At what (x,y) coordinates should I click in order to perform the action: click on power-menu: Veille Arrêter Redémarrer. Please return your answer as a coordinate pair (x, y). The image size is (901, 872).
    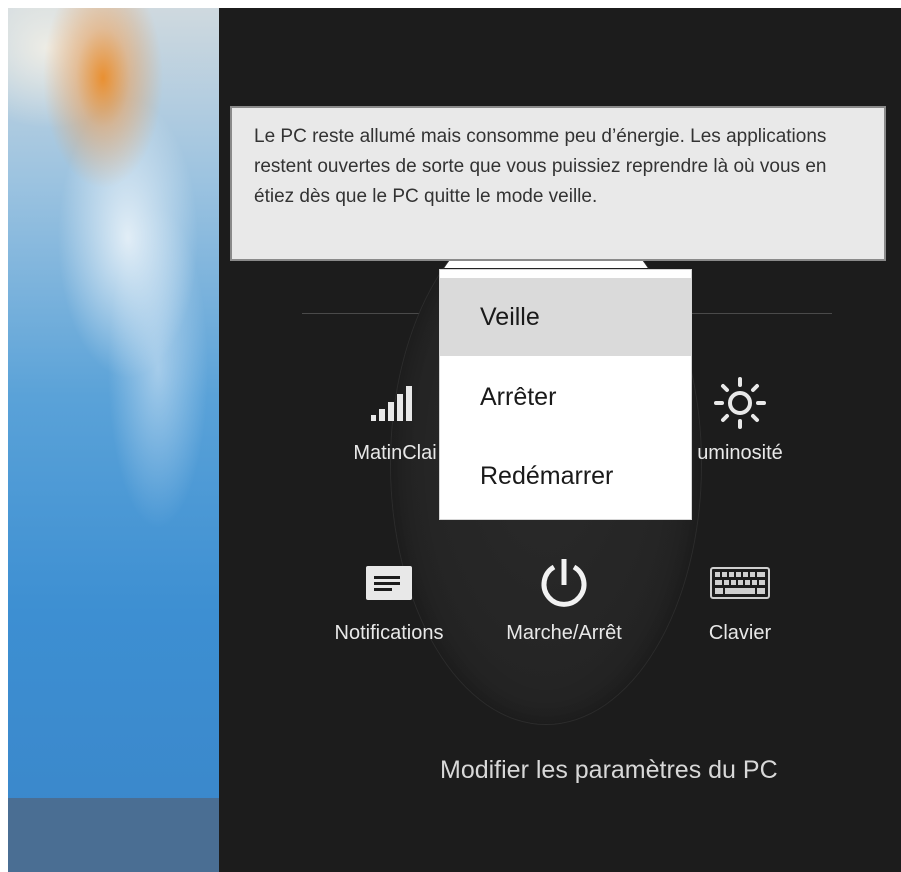
    Looking at the image, I should click on (565, 394).